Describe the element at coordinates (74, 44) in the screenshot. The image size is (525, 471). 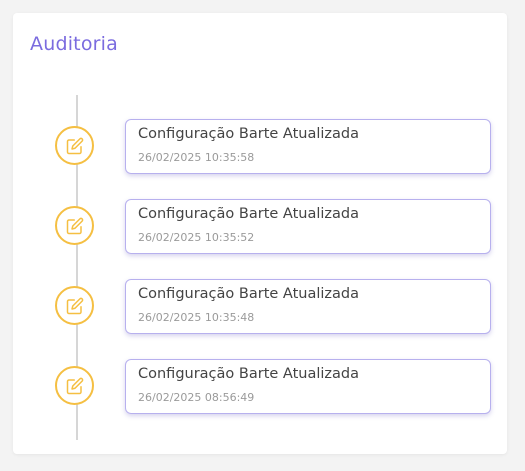
I see `card-title: Auditoria` at that location.